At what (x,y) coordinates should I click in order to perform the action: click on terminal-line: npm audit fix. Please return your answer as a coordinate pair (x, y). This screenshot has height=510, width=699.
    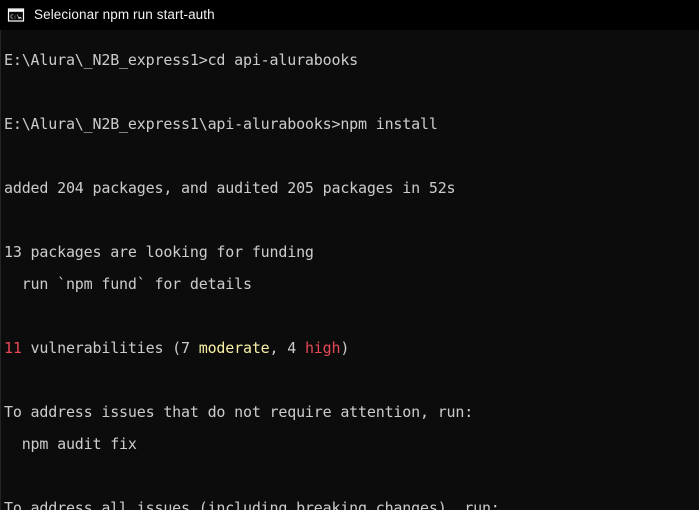
    Looking at the image, I should click on (351, 444).